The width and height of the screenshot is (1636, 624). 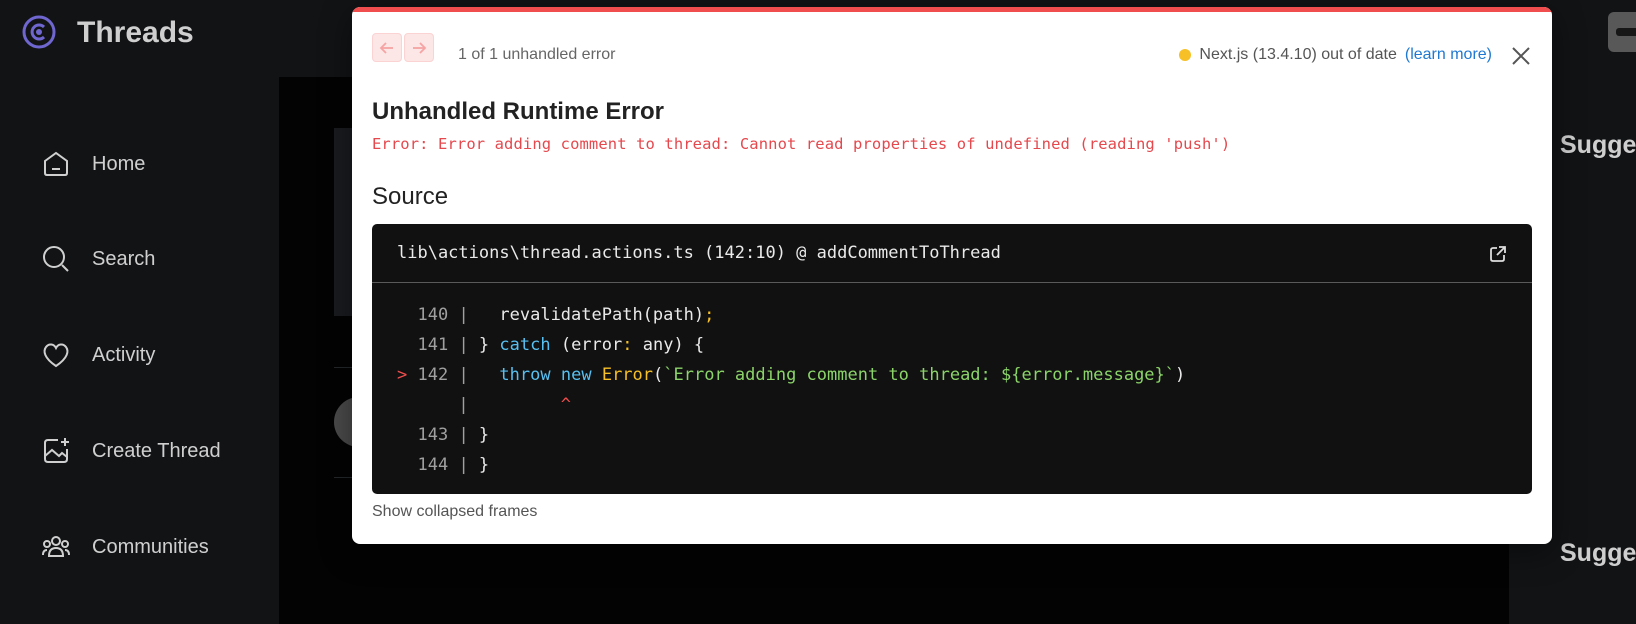 I want to click on arrow-left-icon, so click(x=386, y=47).